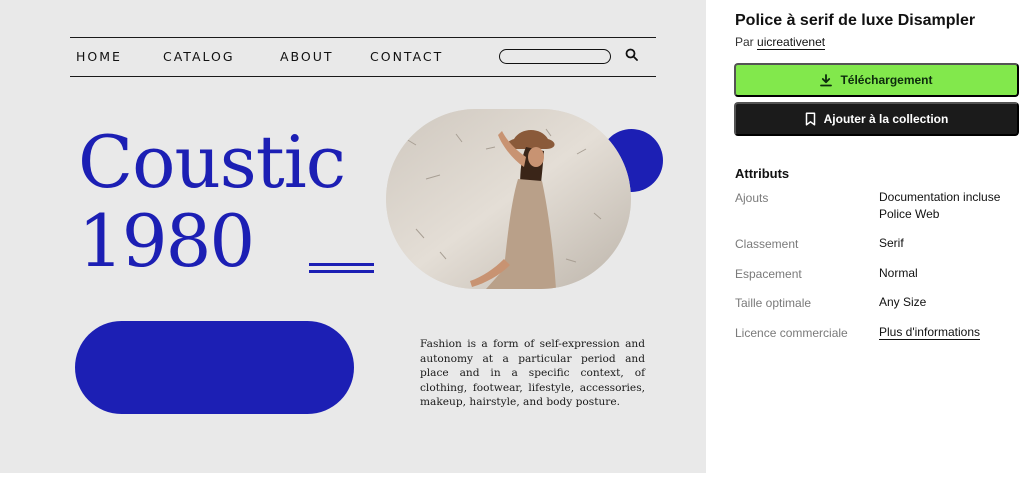 This screenshot has width=1024, height=479. What do you see at coordinates (555, 56) in the screenshot?
I see `preview-search-field` at bounding box center [555, 56].